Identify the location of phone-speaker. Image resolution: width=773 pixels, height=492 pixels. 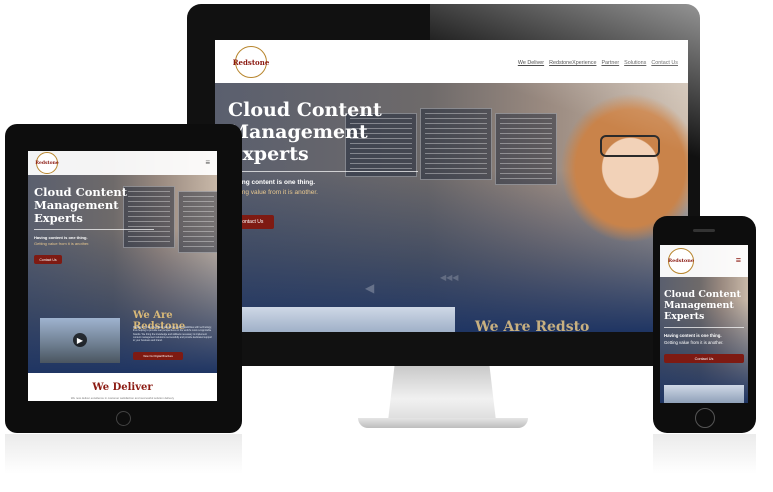
(704, 230).